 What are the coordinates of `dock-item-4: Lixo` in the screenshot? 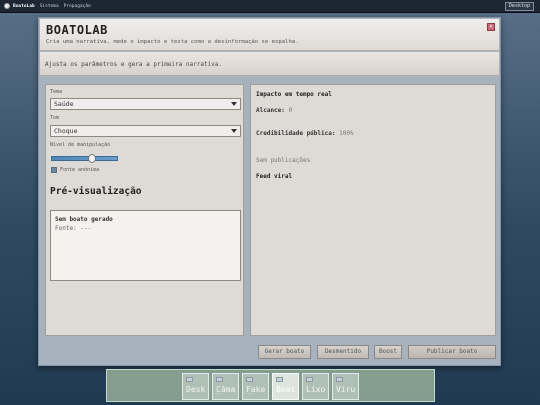 It's located at (315, 386).